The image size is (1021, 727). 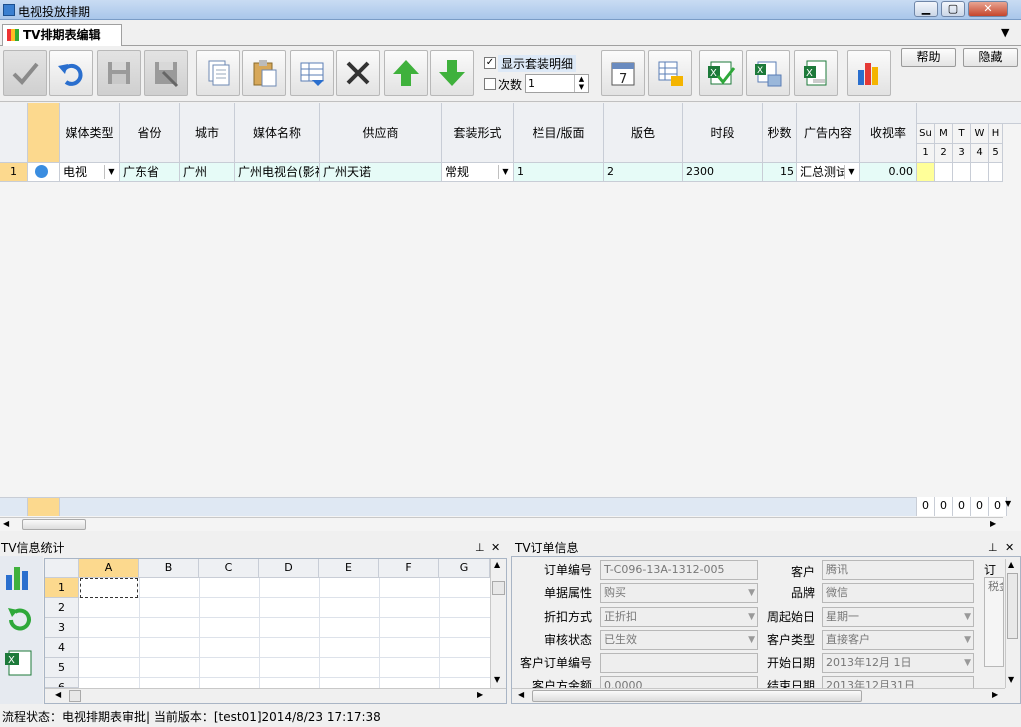 I want to click on ad-content-dropdown: 汇总测试 ▼, so click(x=828, y=172).